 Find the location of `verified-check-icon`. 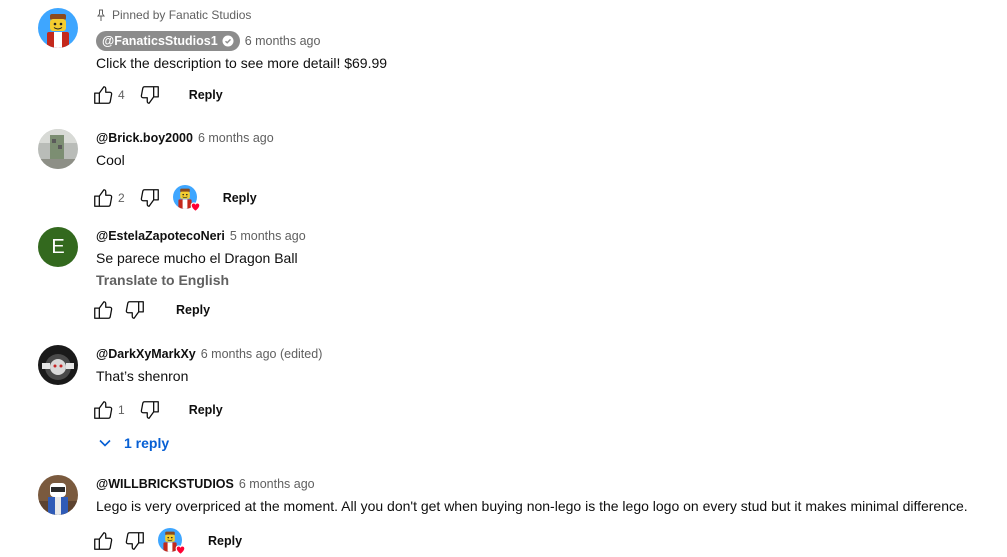

verified-check-icon is located at coordinates (228, 41).